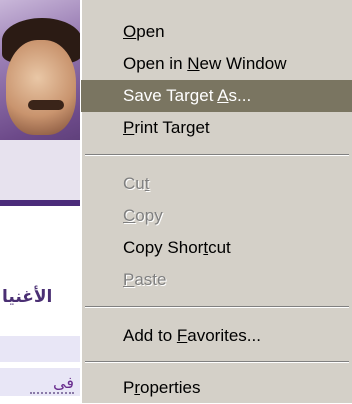 The height and width of the screenshot is (404, 352). Describe the element at coordinates (182, 335) in the screenshot. I see `menu-item-accelerator: F` at that location.